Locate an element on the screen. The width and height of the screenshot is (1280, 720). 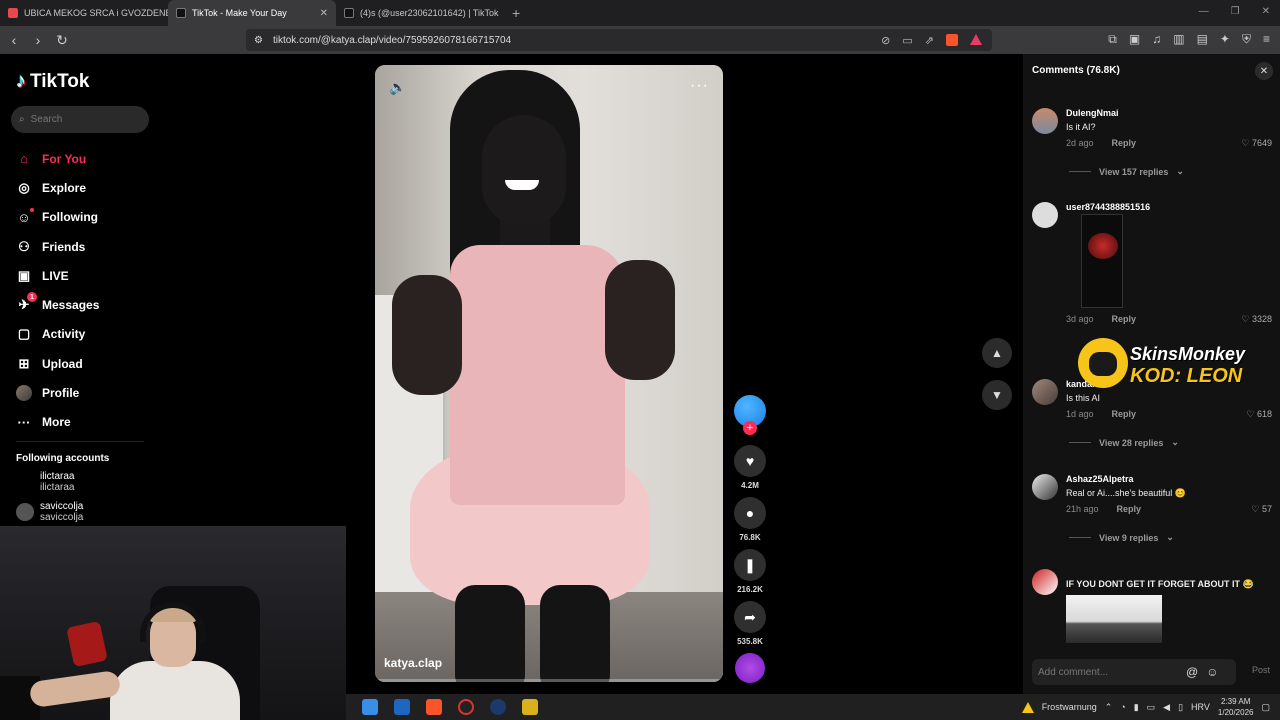
sidebar-item-upload: ⊞ Upload is located at coordinates (86, 363).